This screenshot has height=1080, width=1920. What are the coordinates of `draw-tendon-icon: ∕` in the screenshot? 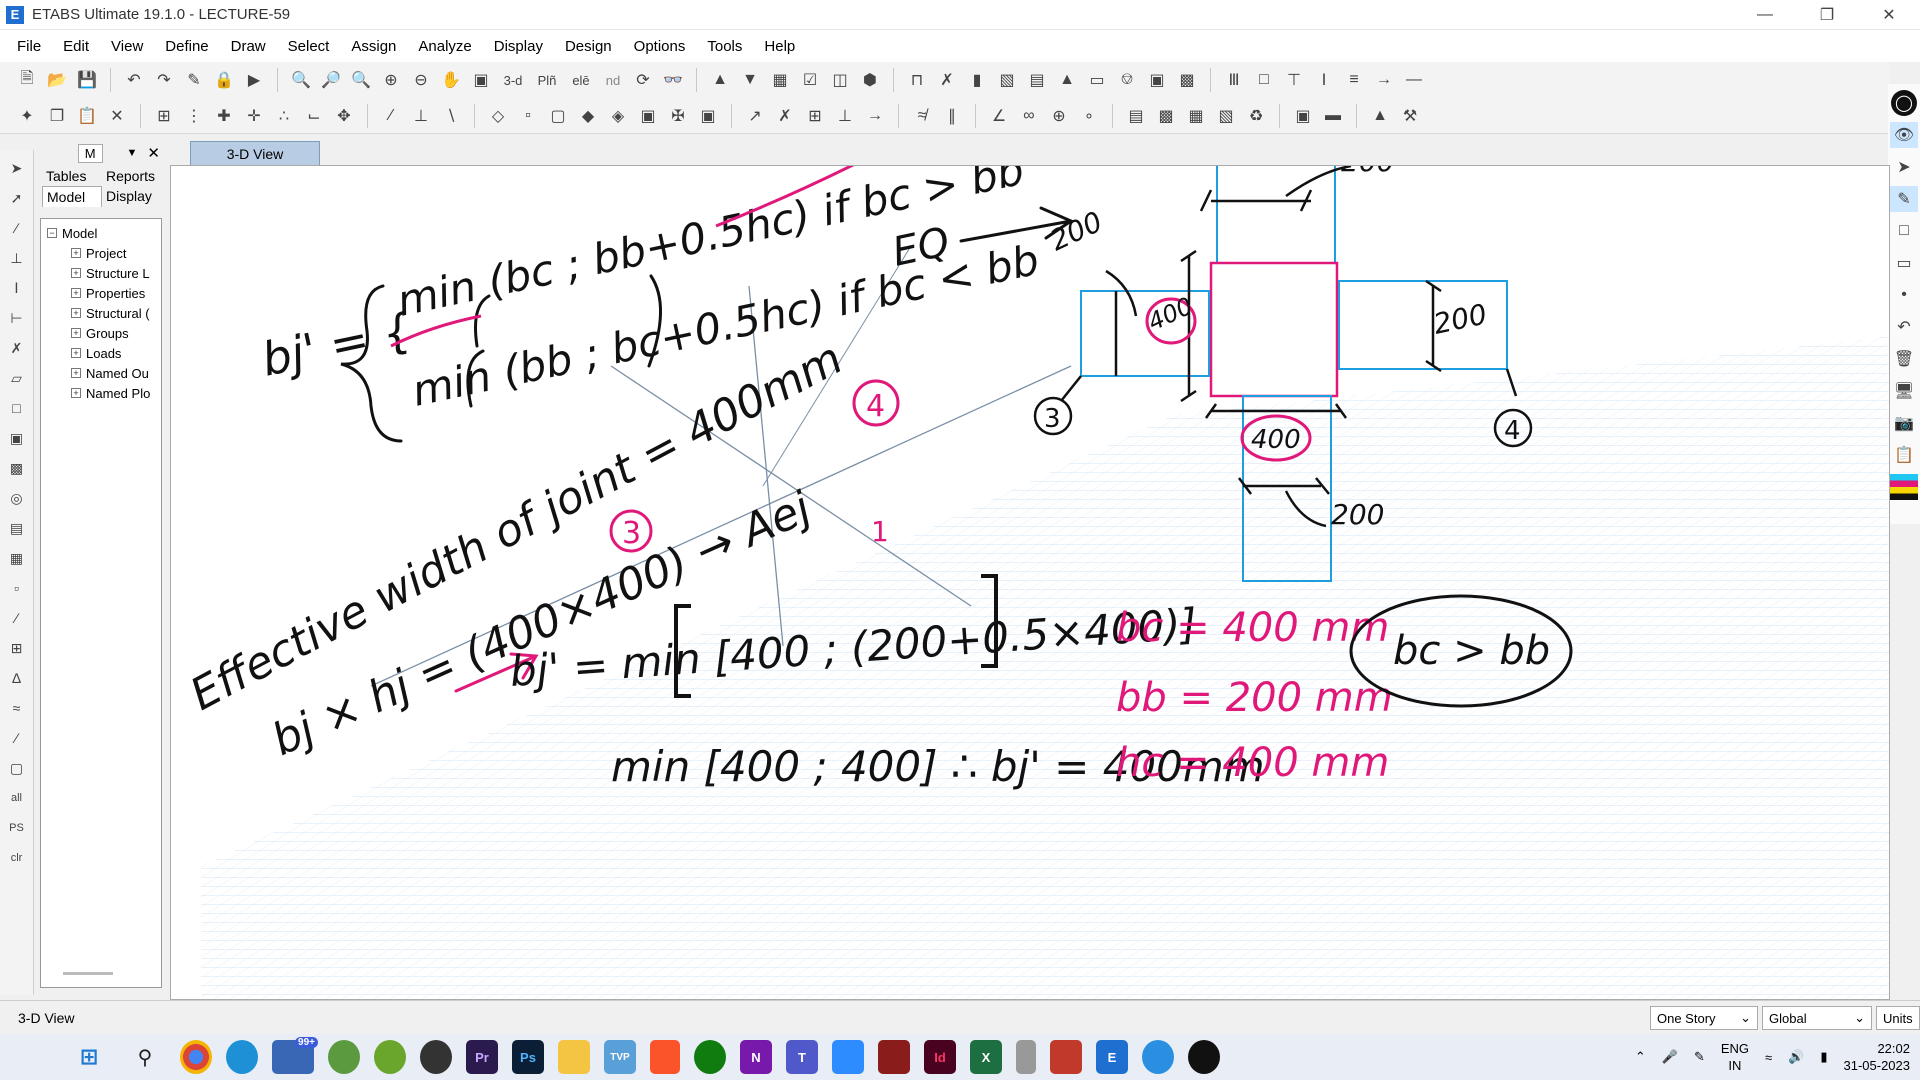 It's located at (17, 618).